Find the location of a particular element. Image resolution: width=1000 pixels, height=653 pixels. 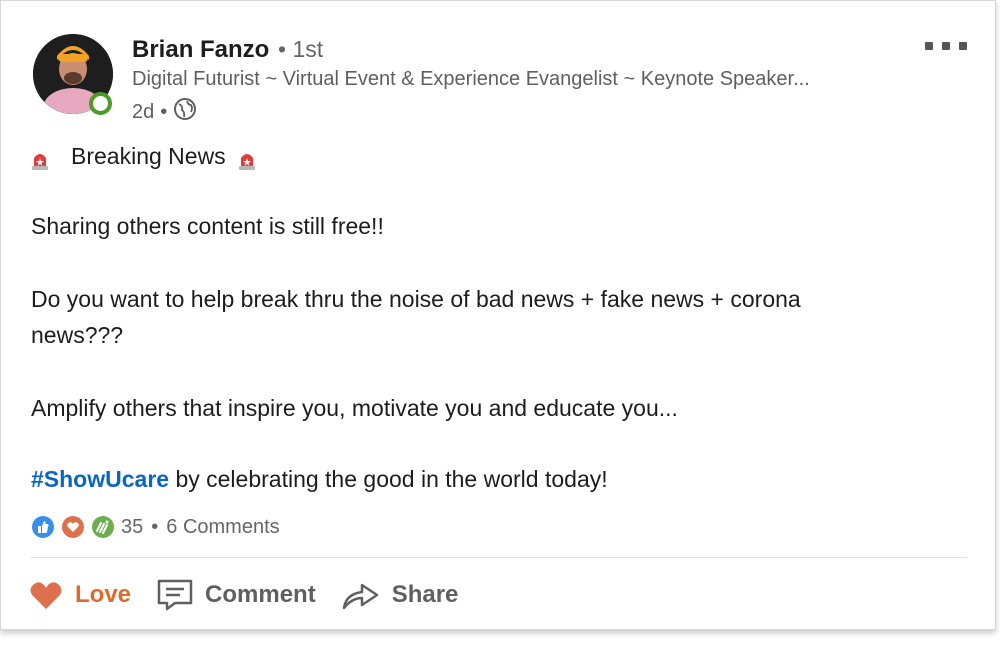

breaking-news-text: Breaking News is located at coordinates (148, 156).